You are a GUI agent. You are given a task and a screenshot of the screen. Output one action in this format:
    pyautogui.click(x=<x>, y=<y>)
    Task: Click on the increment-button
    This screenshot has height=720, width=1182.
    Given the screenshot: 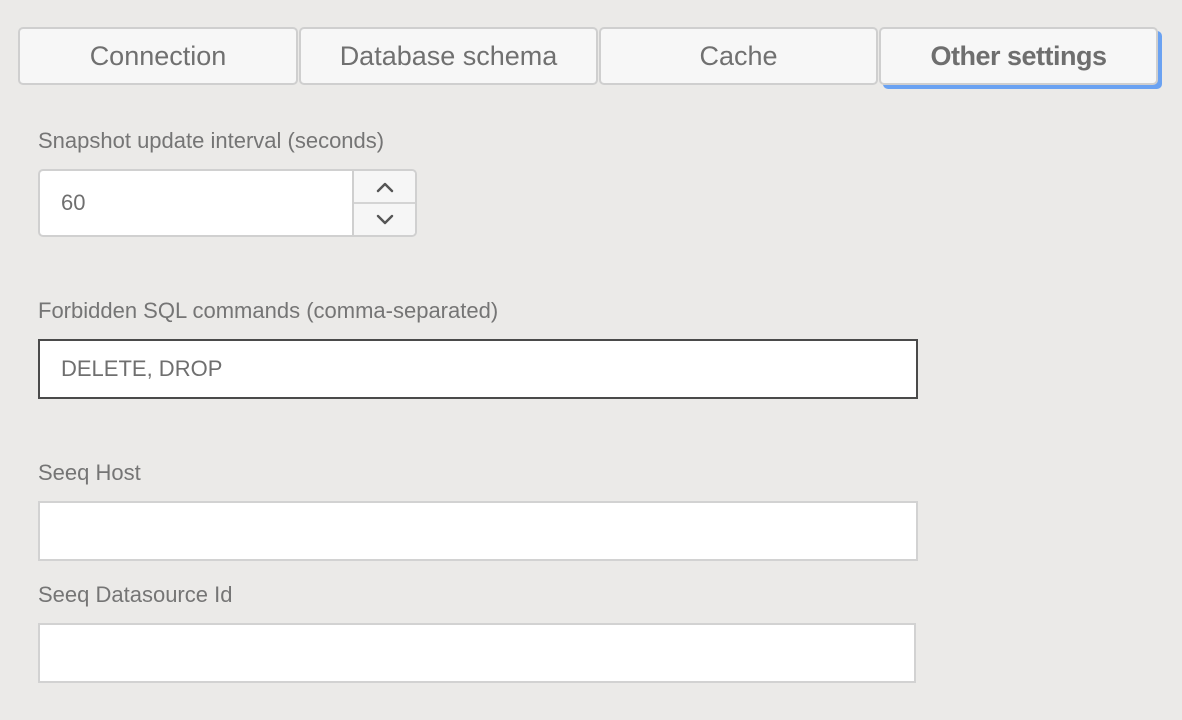 What is the action you would take?
    pyautogui.click(x=384, y=187)
    